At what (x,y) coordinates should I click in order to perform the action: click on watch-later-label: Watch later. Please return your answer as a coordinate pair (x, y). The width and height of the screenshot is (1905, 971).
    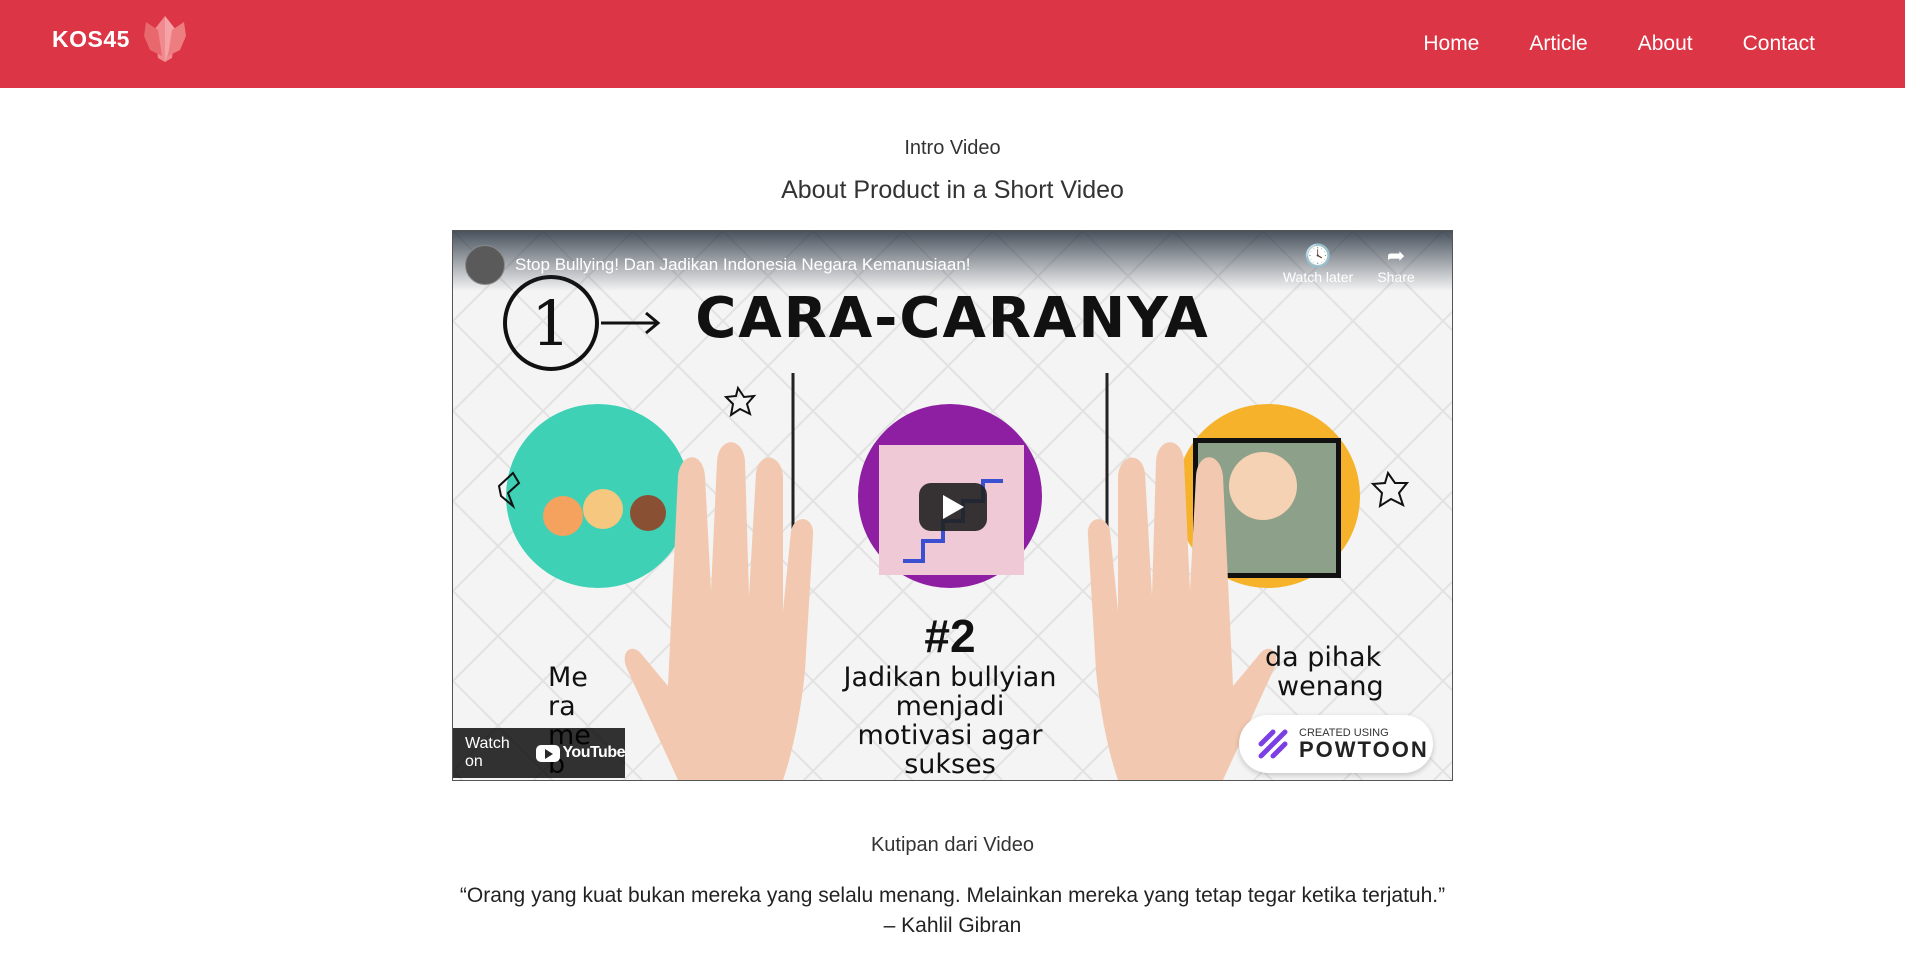
    Looking at the image, I should click on (1318, 277).